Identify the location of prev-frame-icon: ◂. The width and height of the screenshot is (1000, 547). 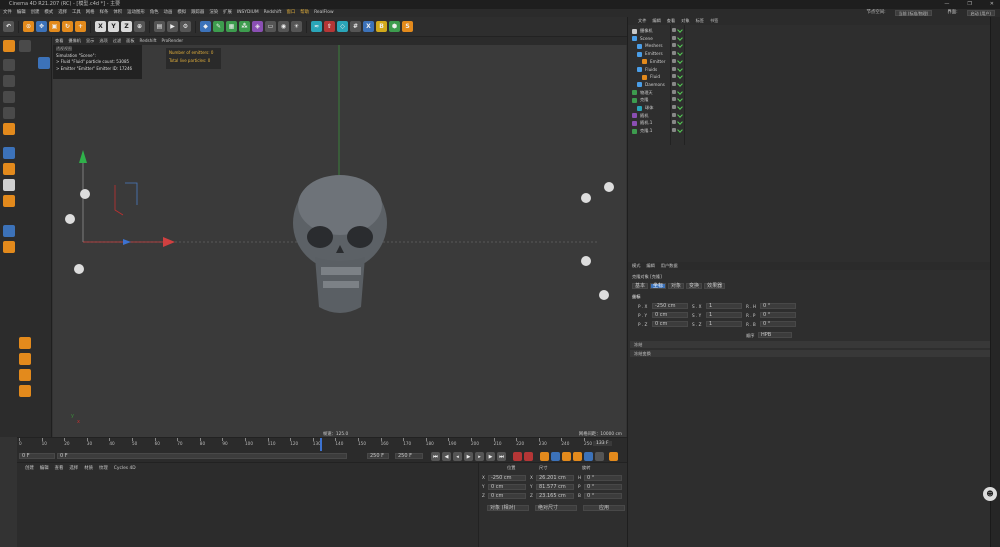
(457, 456).